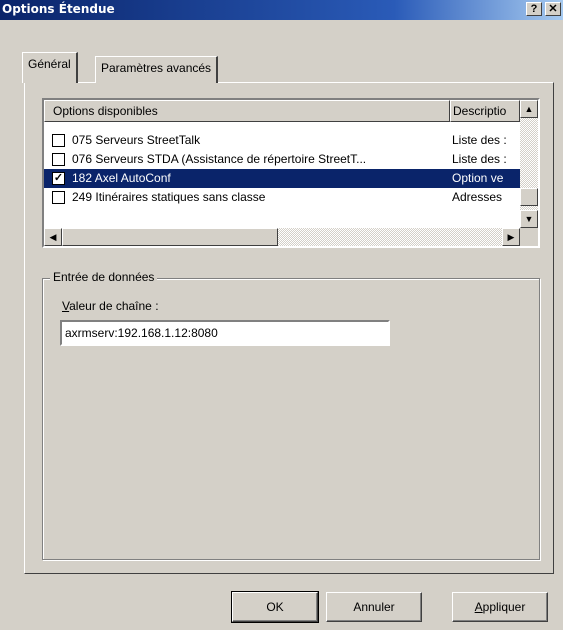  What do you see at coordinates (485, 111) in the screenshot?
I see `column-header-description: Descriptio` at bounding box center [485, 111].